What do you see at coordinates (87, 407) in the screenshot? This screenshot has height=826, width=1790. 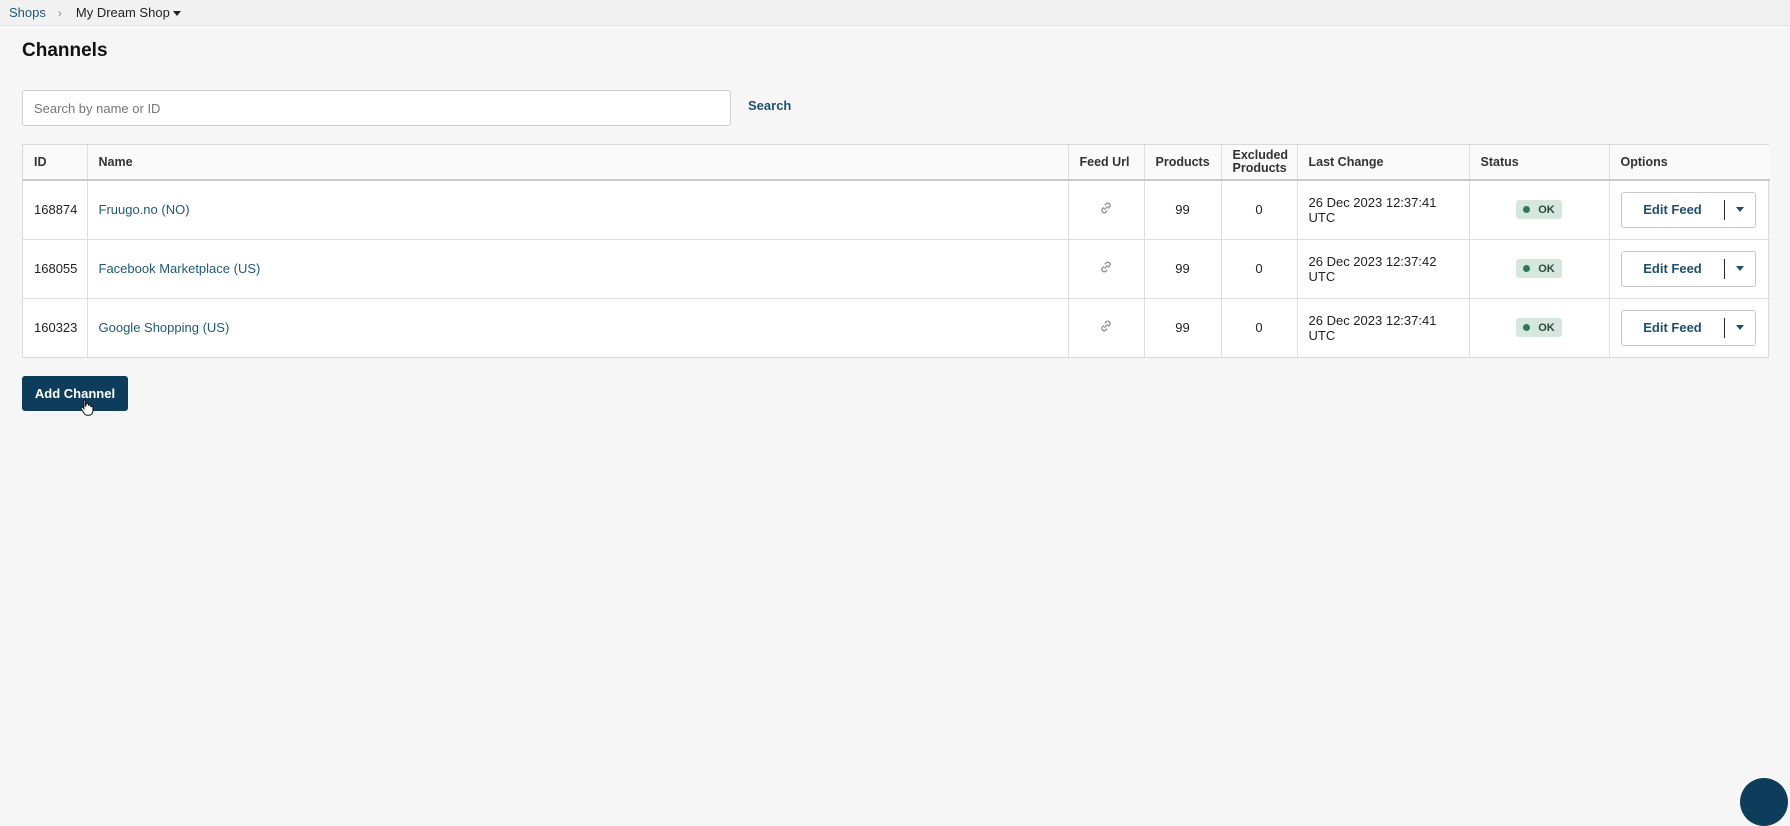 I see `hand-cursor-icon` at bounding box center [87, 407].